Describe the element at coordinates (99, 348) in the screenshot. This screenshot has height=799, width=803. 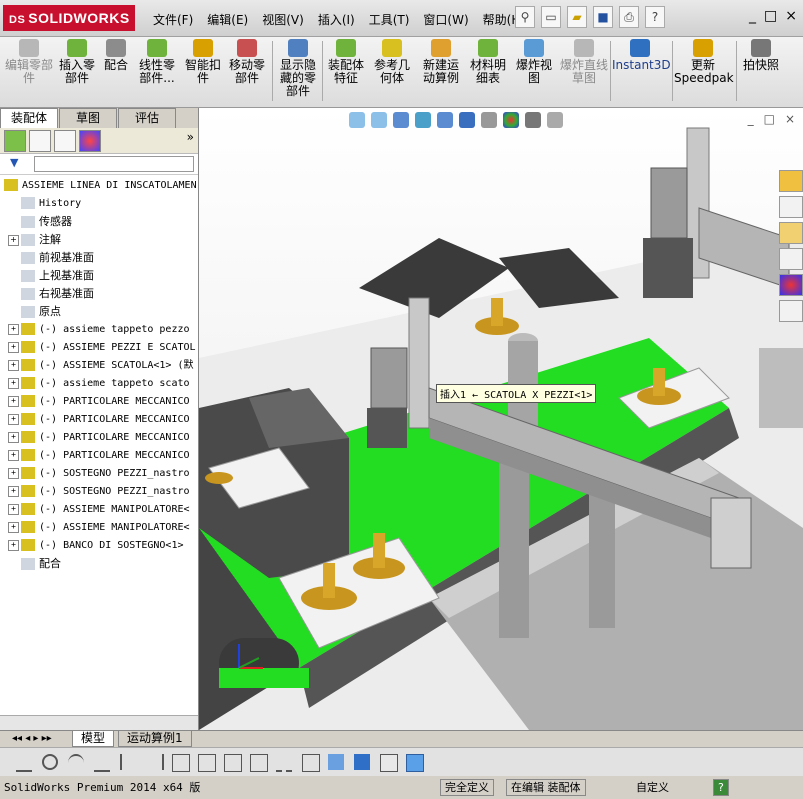
I see `tree-item: + (-) ASSIEME PEZZI E SCATOL` at that location.